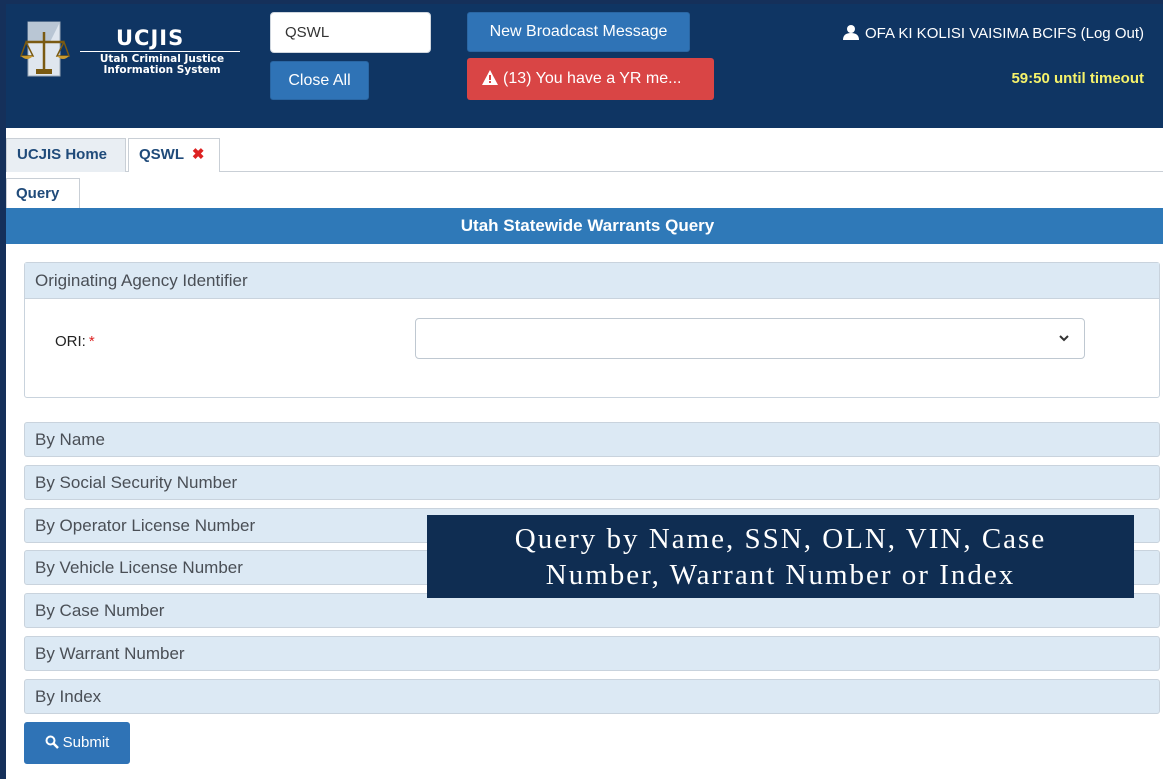 The height and width of the screenshot is (779, 1163). What do you see at coordinates (86, 742) in the screenshot?
I see `submit-label: Submit` at bounding box center [86, 742].